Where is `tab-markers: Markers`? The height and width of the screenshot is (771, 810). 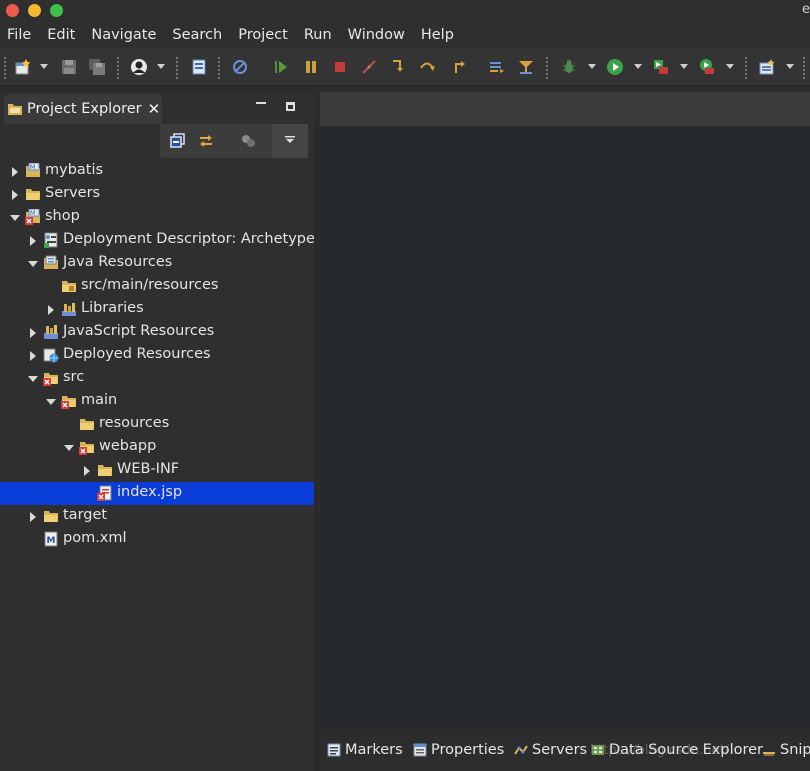 tab-markers: Markers is located at coordinates (364, 750).